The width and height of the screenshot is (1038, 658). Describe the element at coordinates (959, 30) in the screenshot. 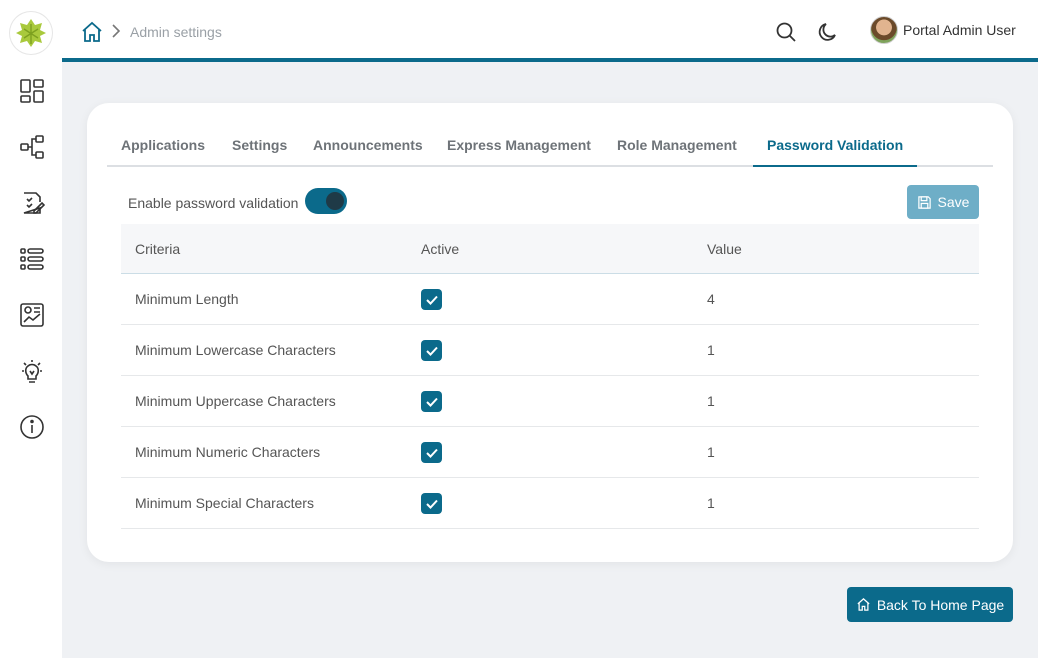

I see `user-name: Portal Admin User` at that location.